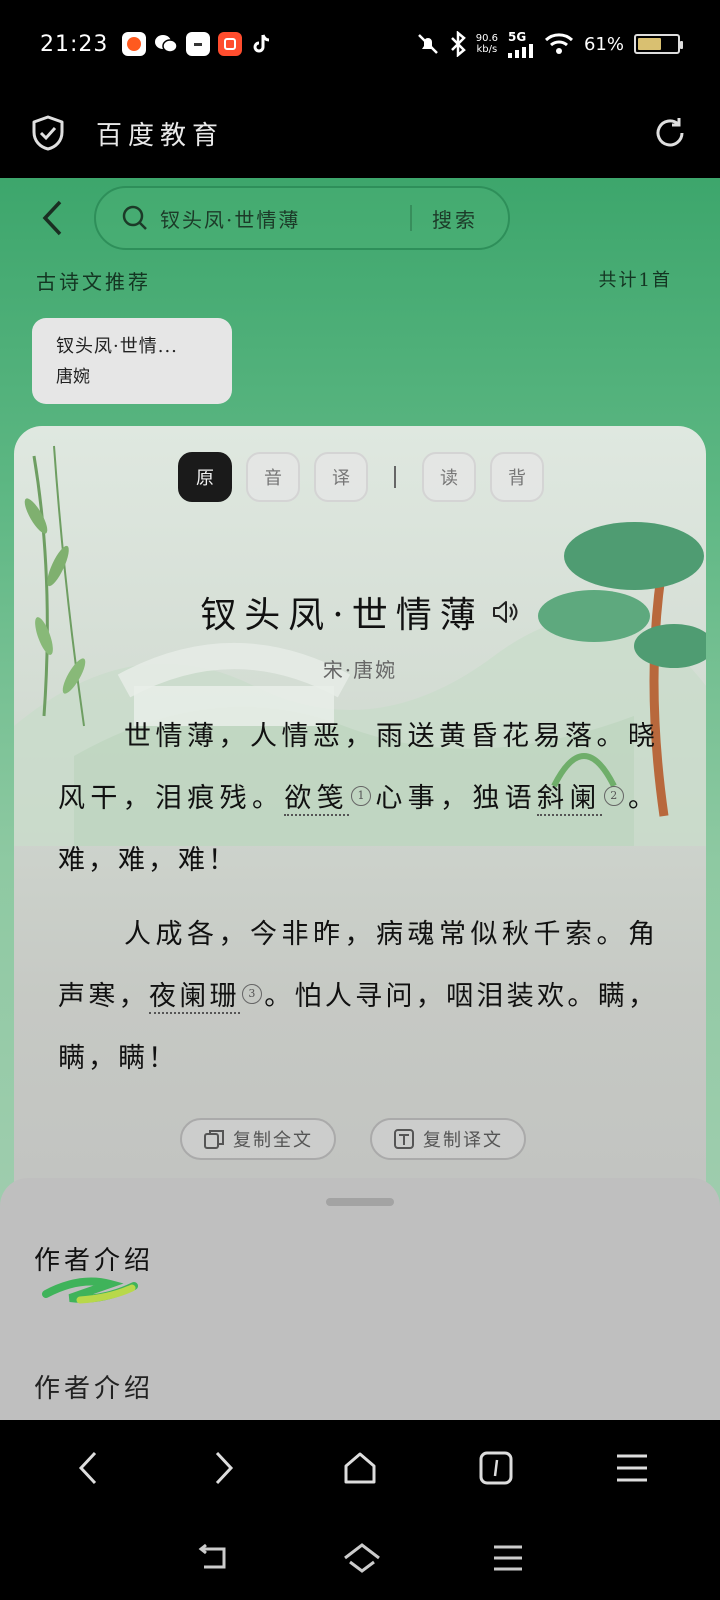  I want to click on status-time: 21:23, so click(74, 44).